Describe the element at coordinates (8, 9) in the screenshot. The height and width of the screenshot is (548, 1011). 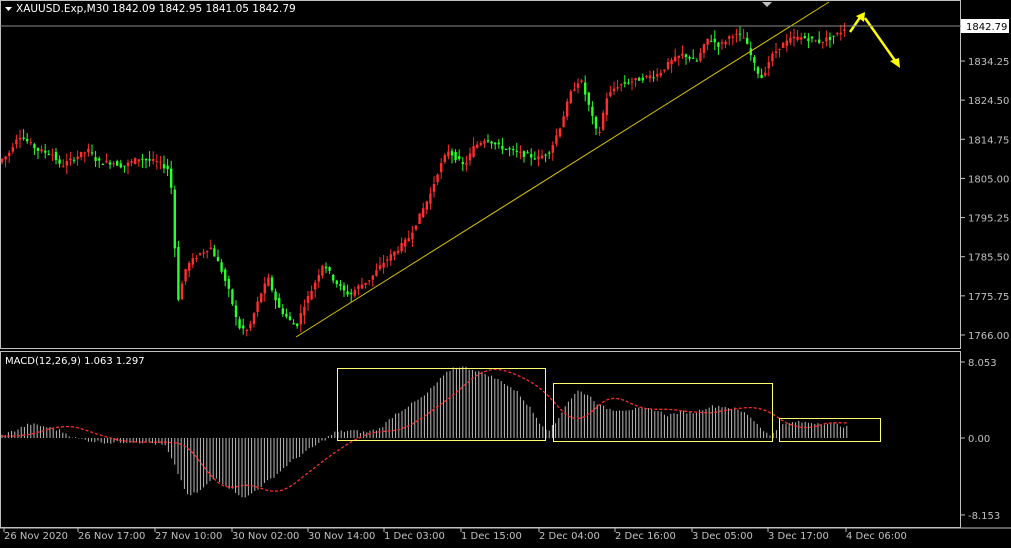
I see `dropdown-triangle-icon` at that location.